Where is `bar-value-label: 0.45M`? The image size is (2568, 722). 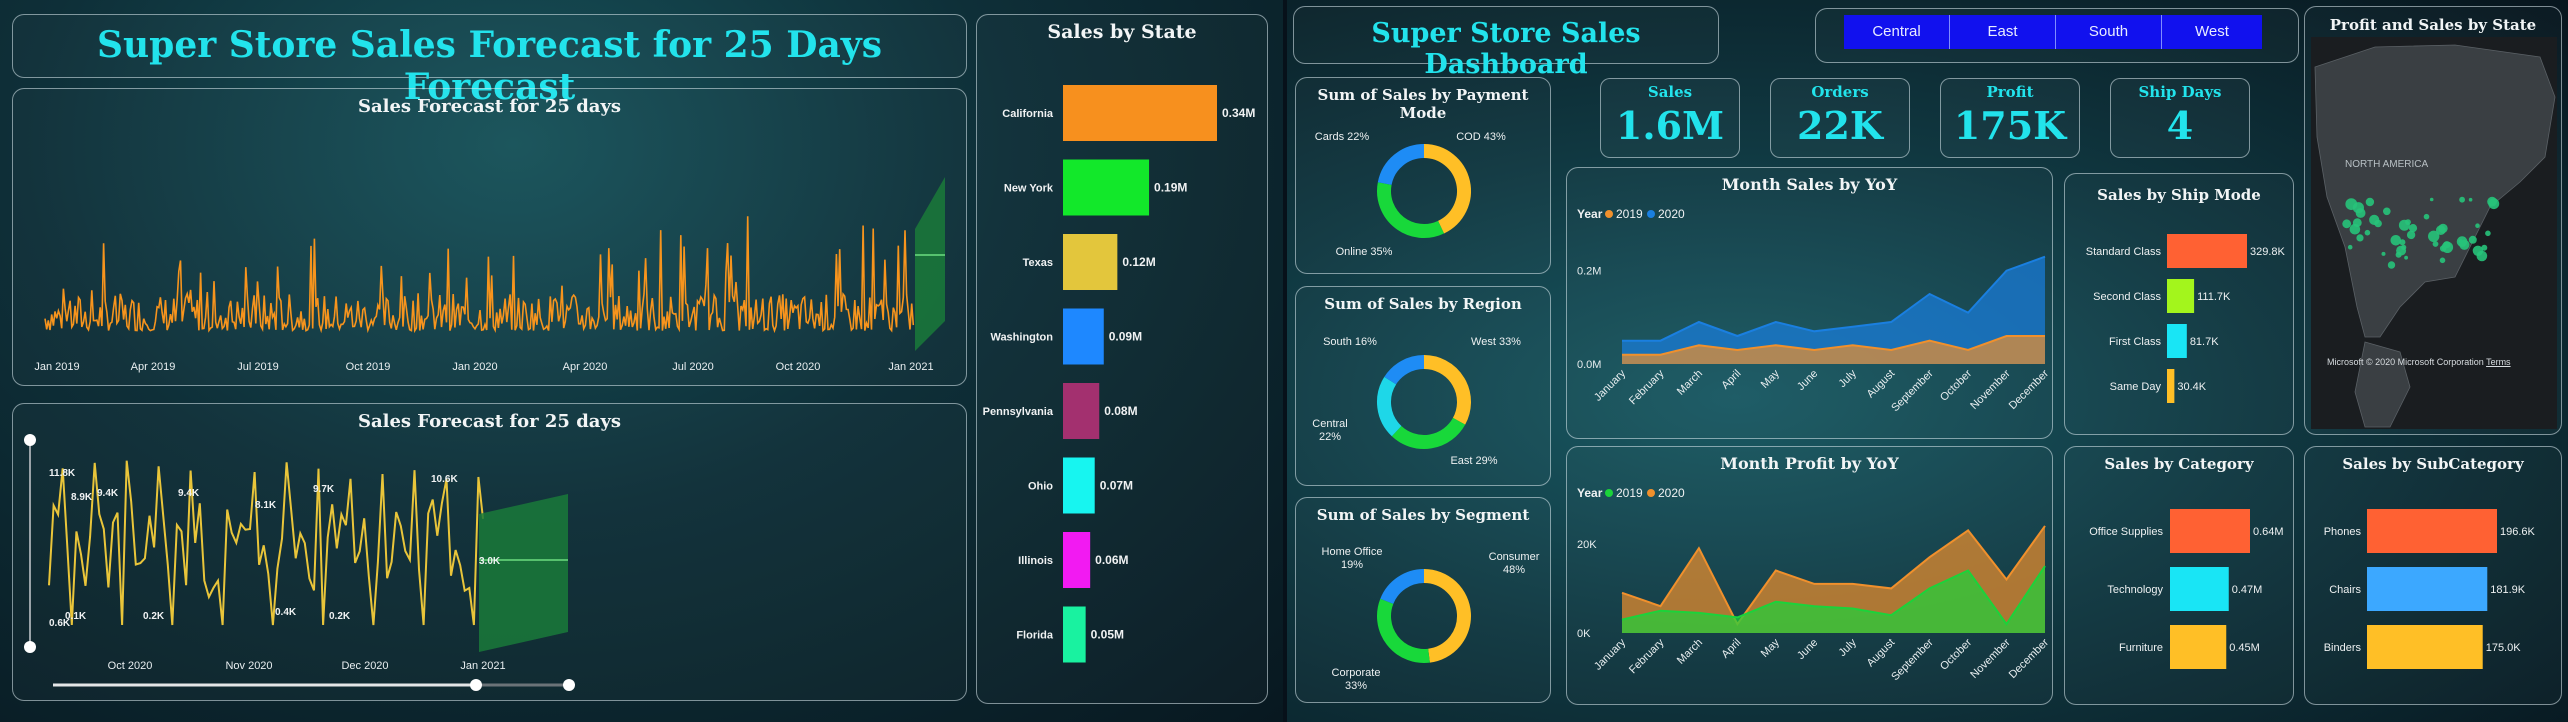
bar-value-label: 0.45M is located at coordinates (2244, 648).